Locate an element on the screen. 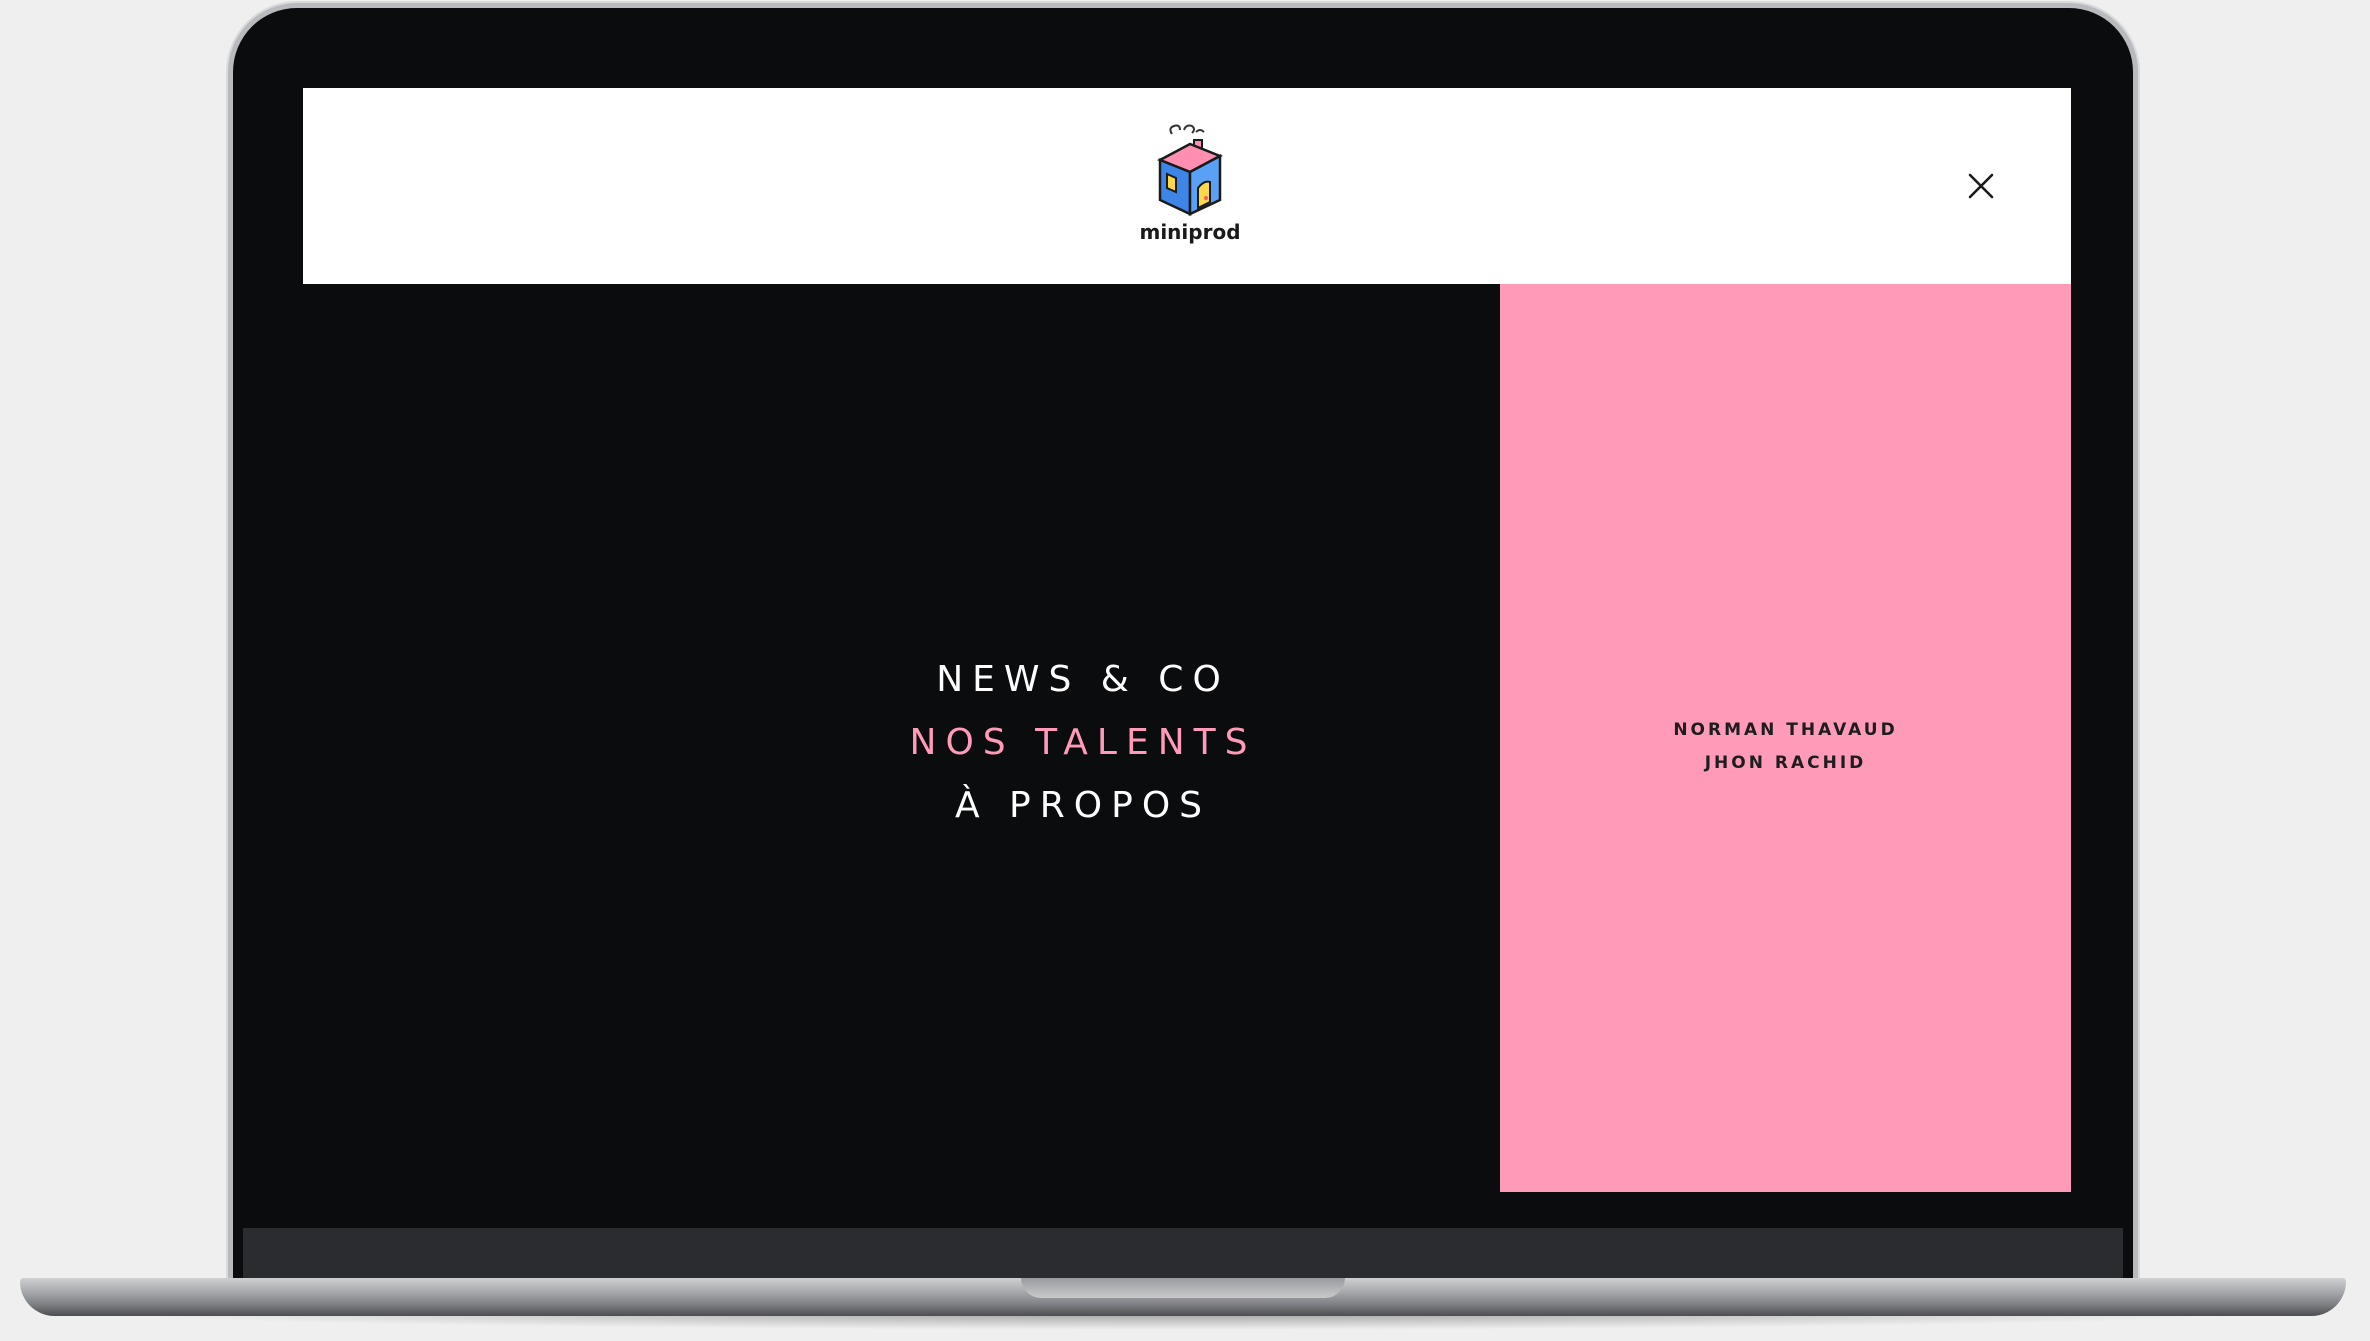 This screenshot has height=1341, width=2370. close-menu-button is located at coordinates (1981, 186).